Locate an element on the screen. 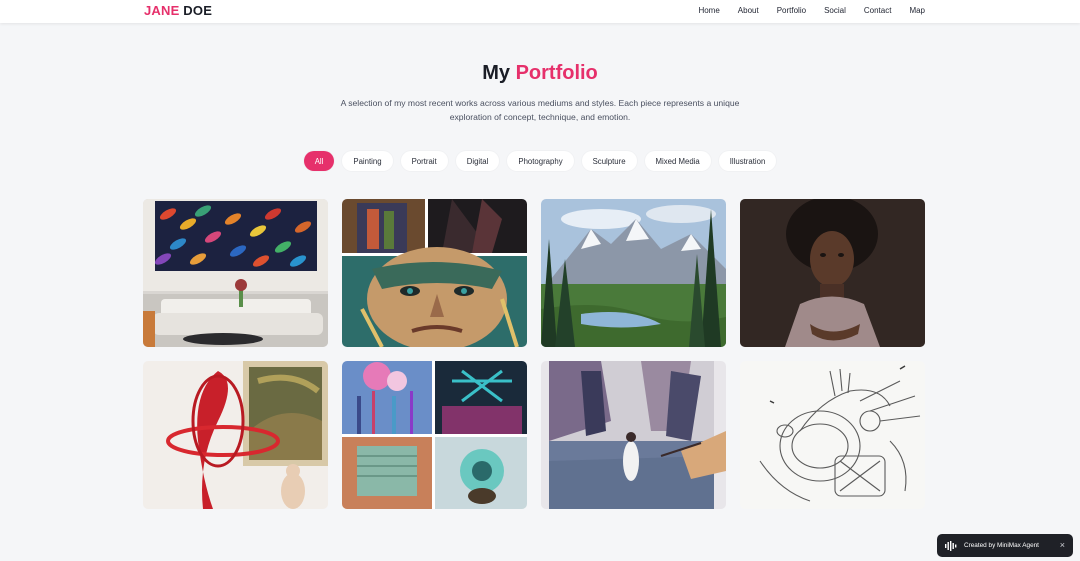  badge-text: Created by MiniMax Agent is located at coordinates (1001, 545).